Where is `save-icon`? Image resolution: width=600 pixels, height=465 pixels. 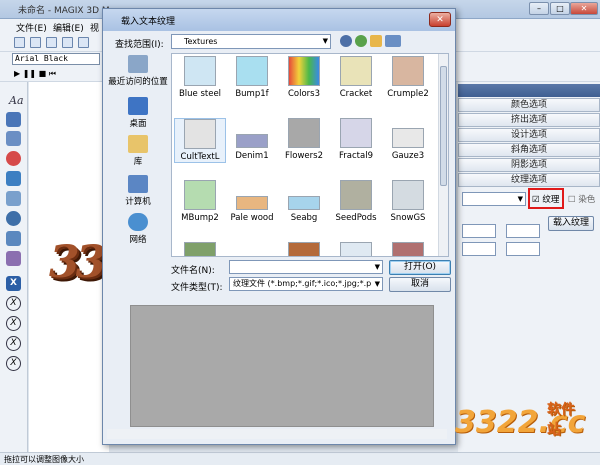 save-icon is located at coordinates (51, 42).